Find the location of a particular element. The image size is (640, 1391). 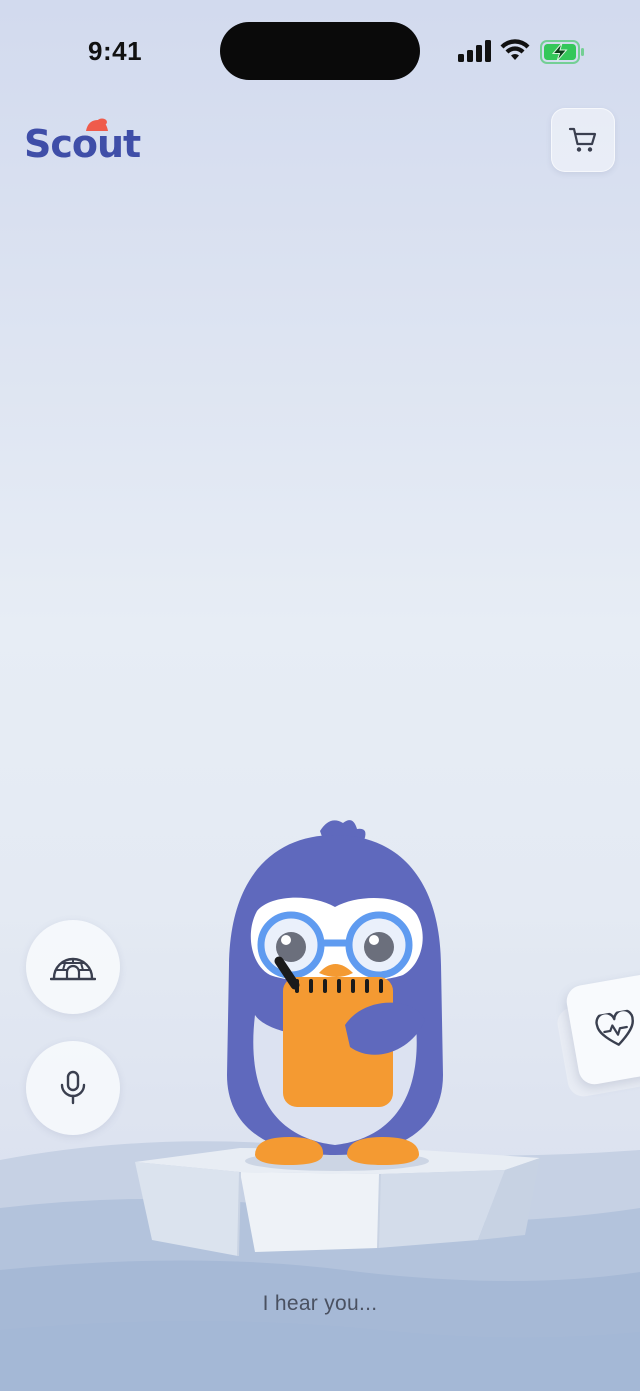

status-time: 9:41 is located at coordinates (115, 51).